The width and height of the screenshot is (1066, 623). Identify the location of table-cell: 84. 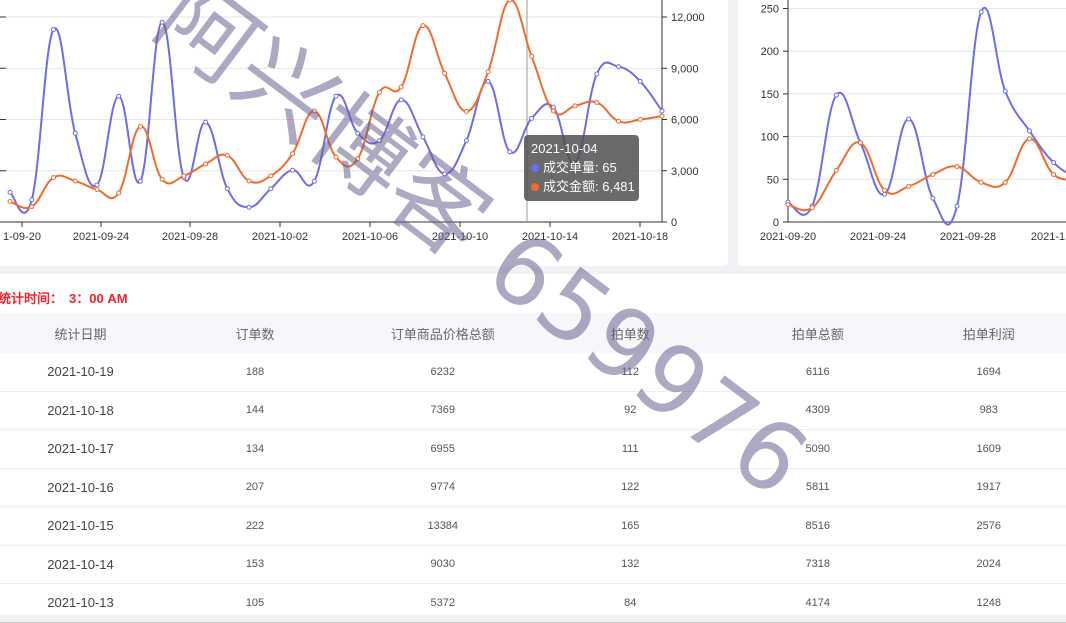
(631, 603).